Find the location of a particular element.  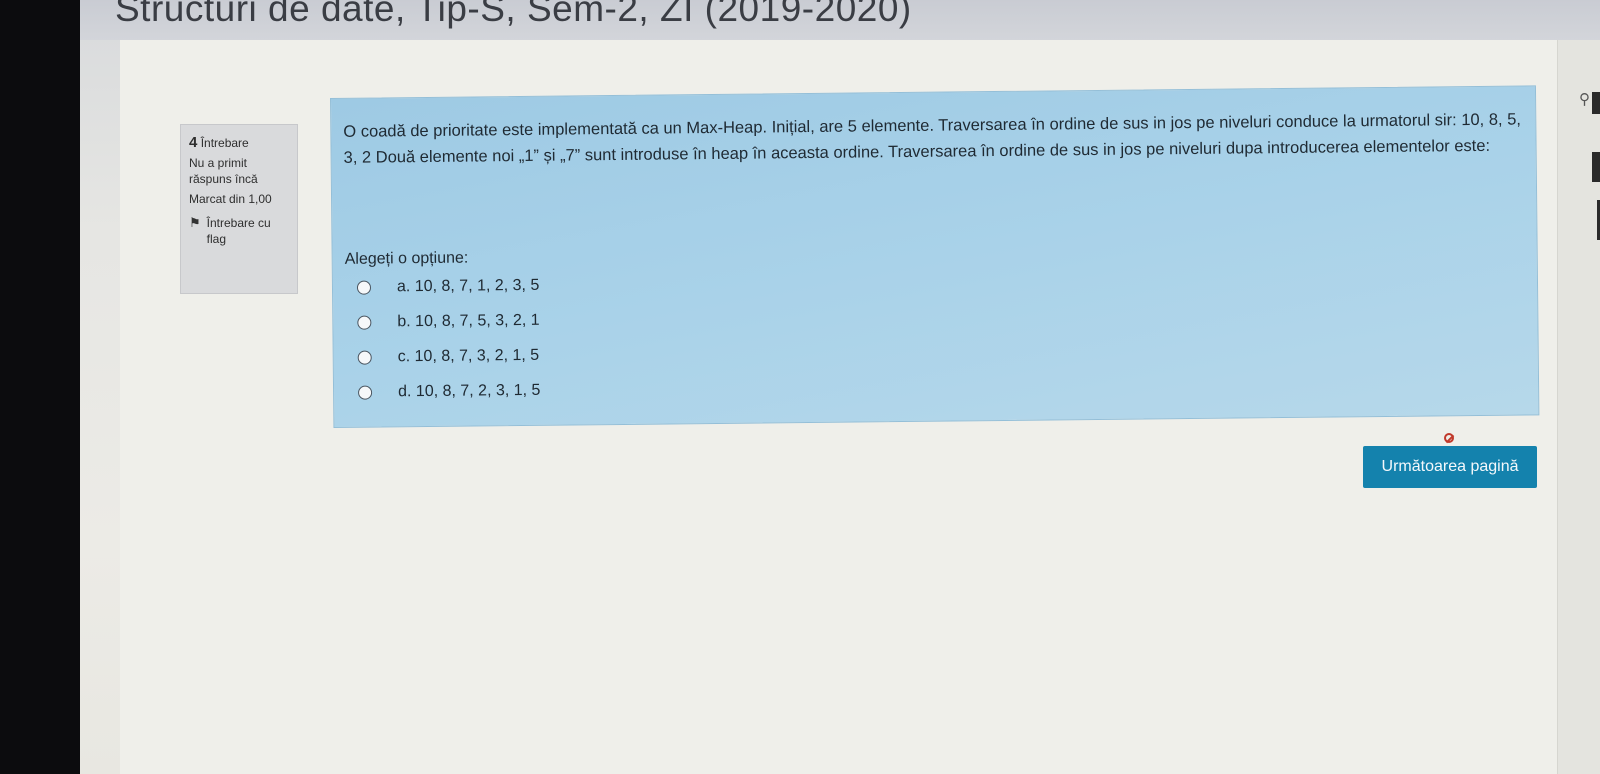

options-prompt: Alegeți o opțiune: is located at coordinates (406, 258).